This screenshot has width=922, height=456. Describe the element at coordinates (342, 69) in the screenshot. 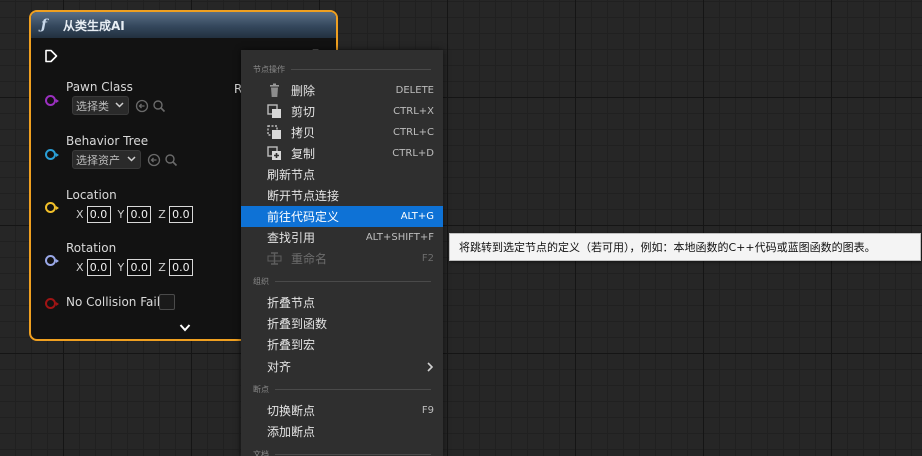

I see `section-node-operations: 节点操作` at that location.